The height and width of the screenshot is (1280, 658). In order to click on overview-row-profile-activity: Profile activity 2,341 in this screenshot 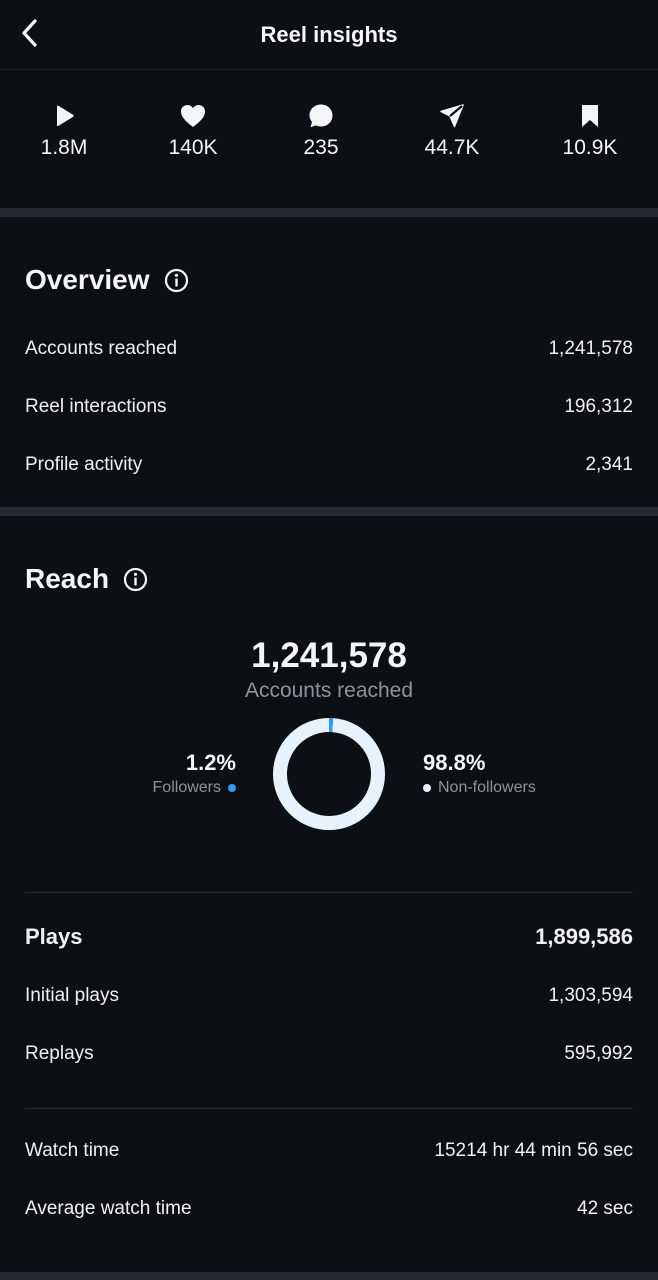, I will do `click(329, 465)`.